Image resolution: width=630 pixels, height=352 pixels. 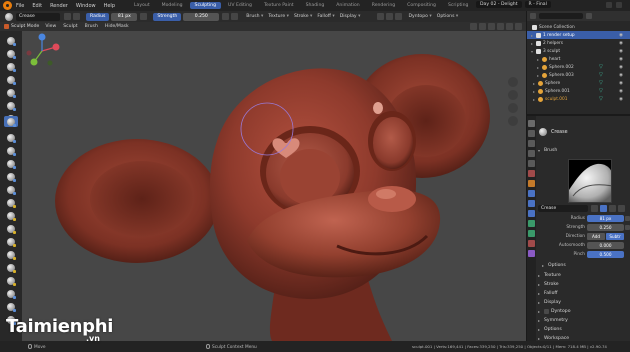 What do you see at coordinates (11, 150) in the screenshot?
I see `smooth-tool` at bounding box center [11, 150].